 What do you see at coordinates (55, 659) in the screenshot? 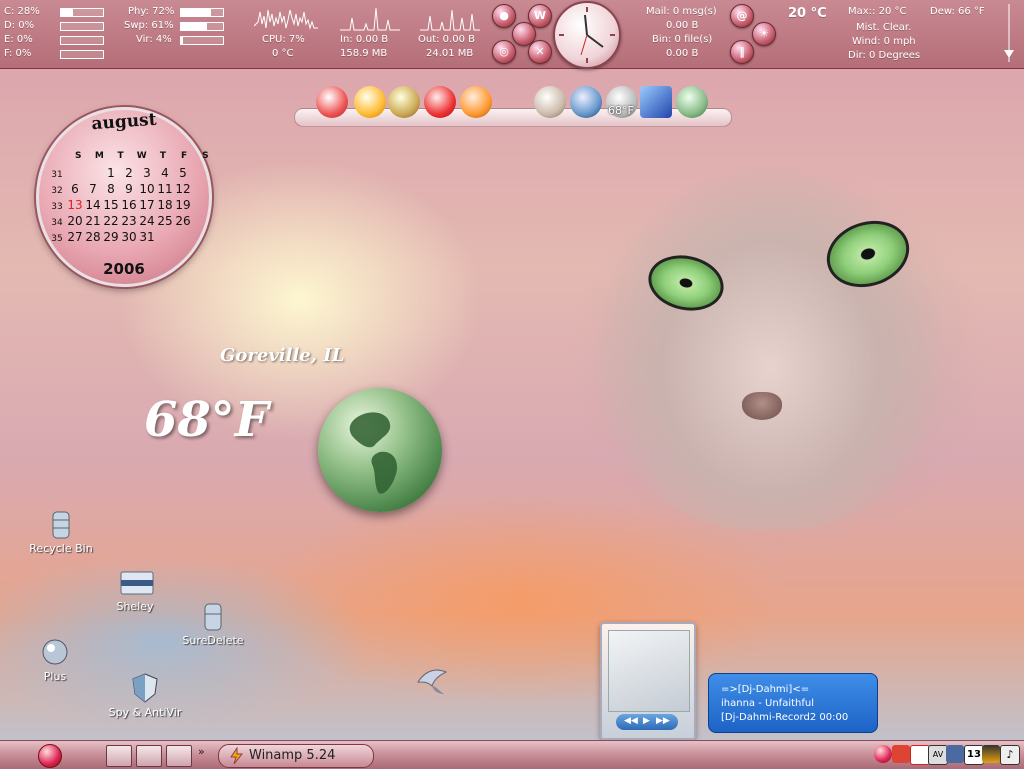
I see `plus-desktop-icon: Plus` at bounding box center [55, 659].